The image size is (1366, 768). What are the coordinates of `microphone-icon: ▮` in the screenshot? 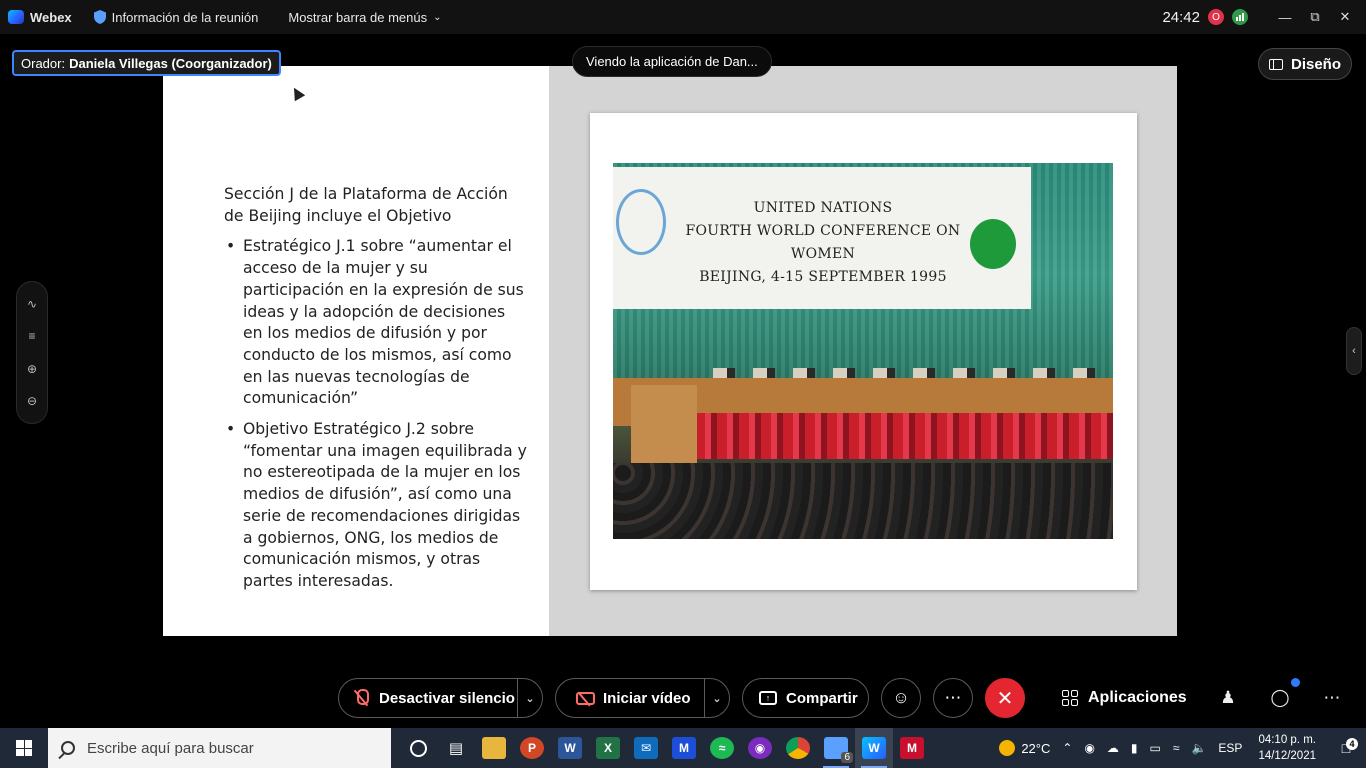 It's located at (1134, 748).